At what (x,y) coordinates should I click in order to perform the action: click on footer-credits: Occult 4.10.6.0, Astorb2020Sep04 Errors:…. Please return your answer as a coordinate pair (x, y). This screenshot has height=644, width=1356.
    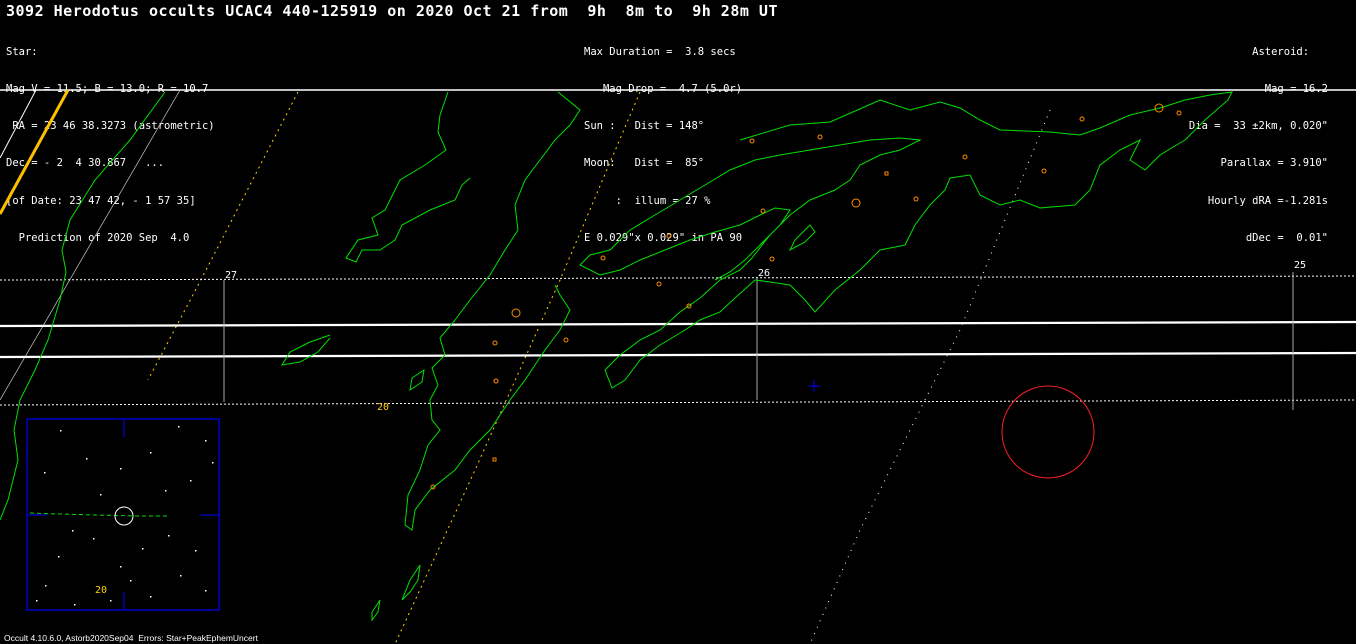
    Looking at the image, I should click on (131, 638).